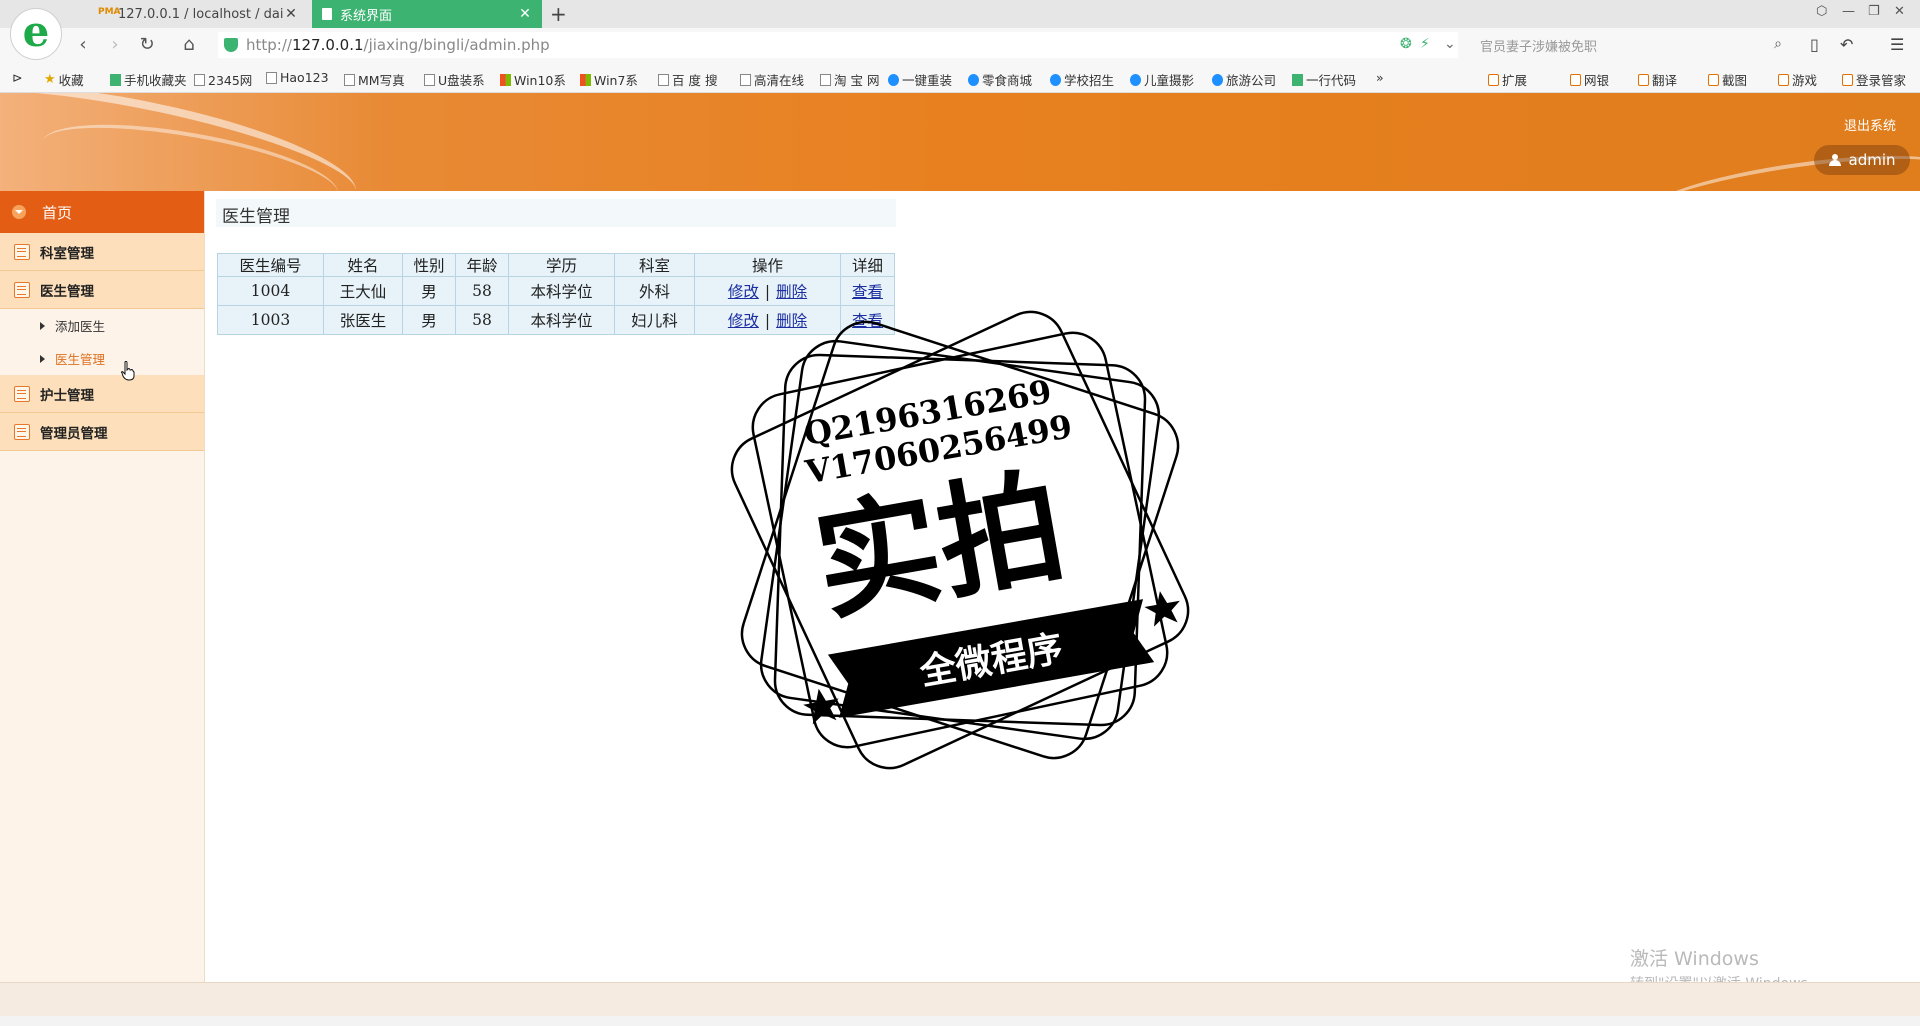 The width and height of the screenshot is (1920, 1026). Describe the element at coordinates (533, 79) in the screenshot. I see `bookmark-win10: Win10系` at that location.